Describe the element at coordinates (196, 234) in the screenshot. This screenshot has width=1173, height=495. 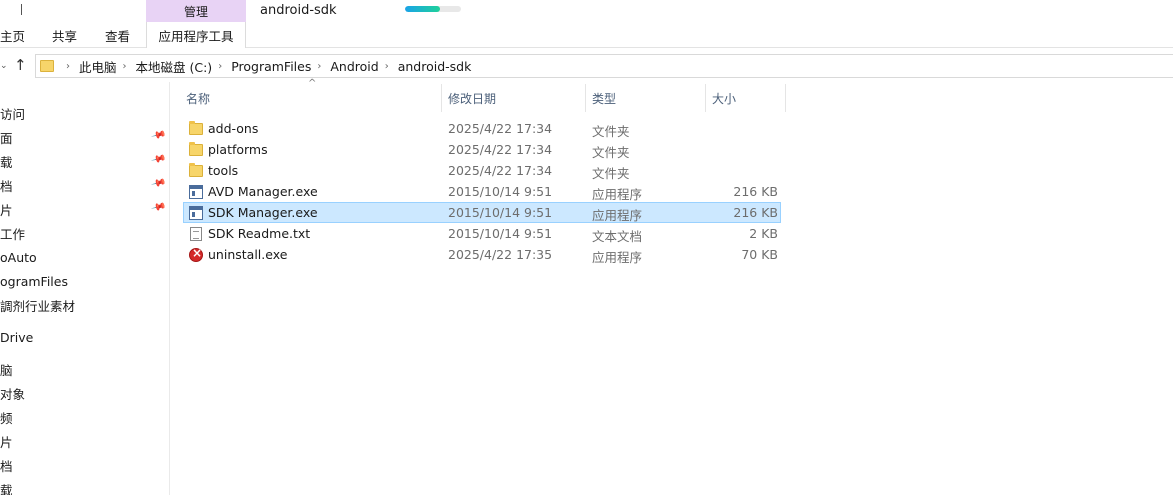
I see `text-file-icon` at that location.